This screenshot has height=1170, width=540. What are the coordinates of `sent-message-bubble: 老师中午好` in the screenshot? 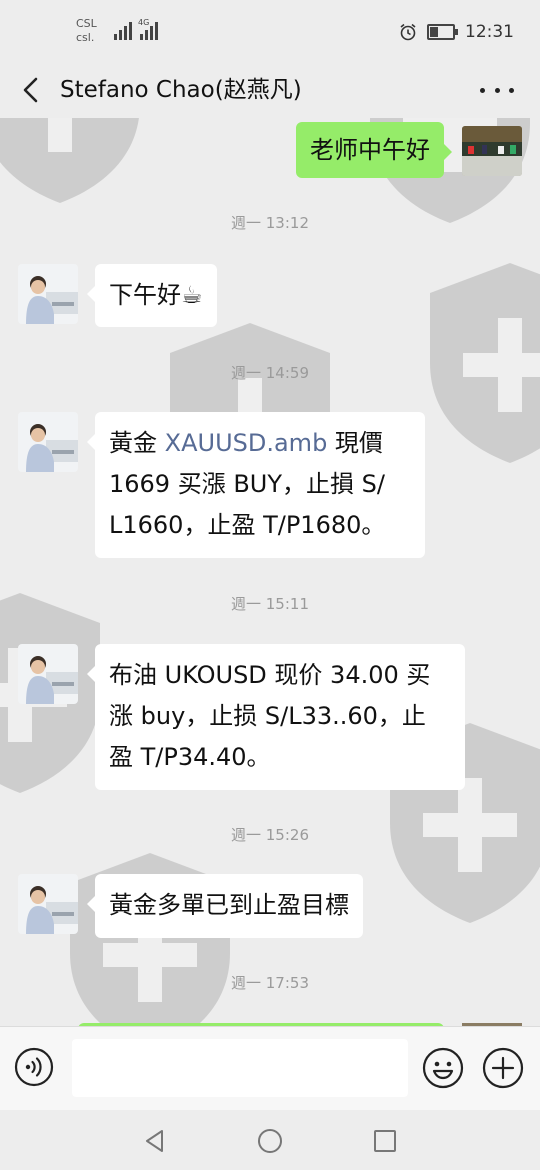 It's located at (374, 150).